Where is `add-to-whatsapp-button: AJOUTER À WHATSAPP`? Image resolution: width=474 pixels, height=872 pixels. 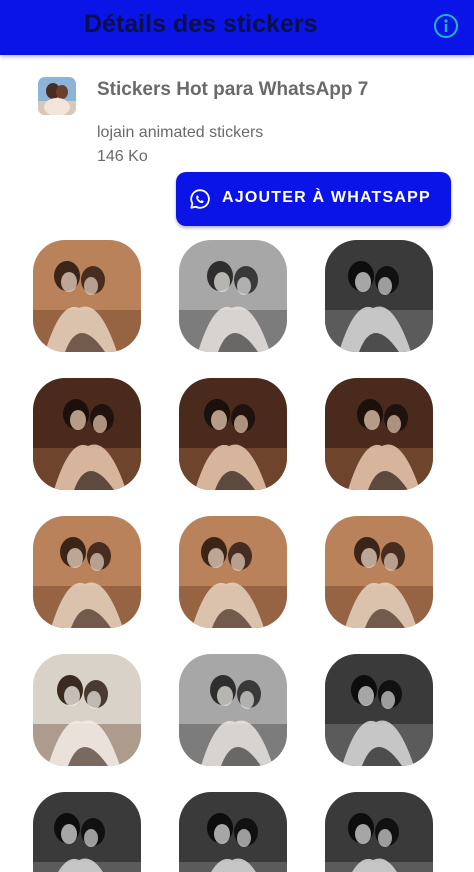
add-to-whatsapp-button: AJOUTER À WHATSAPP is located at coordinates (313, 199).